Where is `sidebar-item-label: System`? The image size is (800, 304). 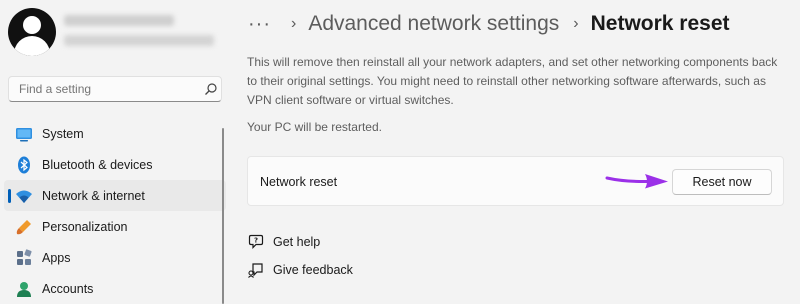 sidebar-item-label: System is located at coordinates (63, 133).